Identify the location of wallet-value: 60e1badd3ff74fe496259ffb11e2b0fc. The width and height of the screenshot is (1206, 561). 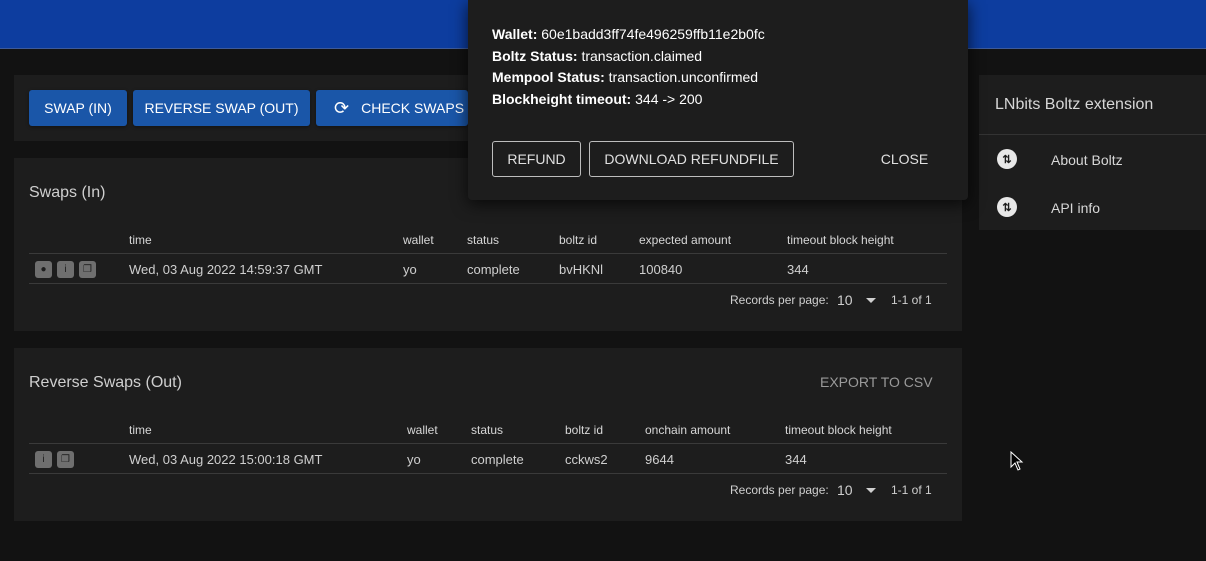
(653, 34).